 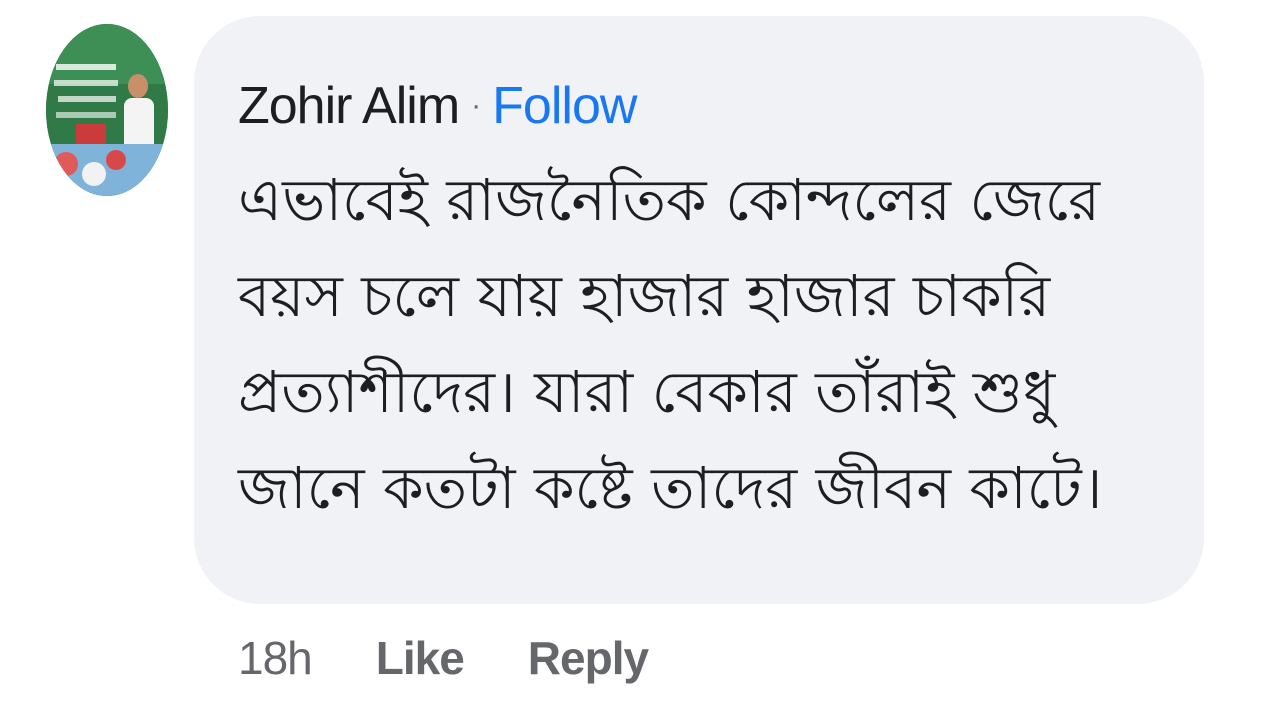 I want to click on comment-timestamp: 18h, so click(x=275, y=658).